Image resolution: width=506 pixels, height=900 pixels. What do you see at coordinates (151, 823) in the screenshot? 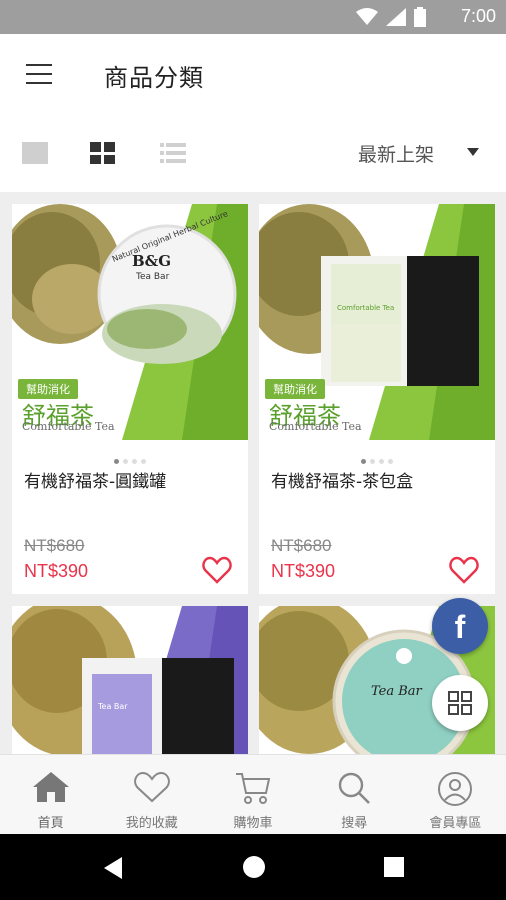
I see `nav-label: 我的收藏` at bounding box center [151, 823].